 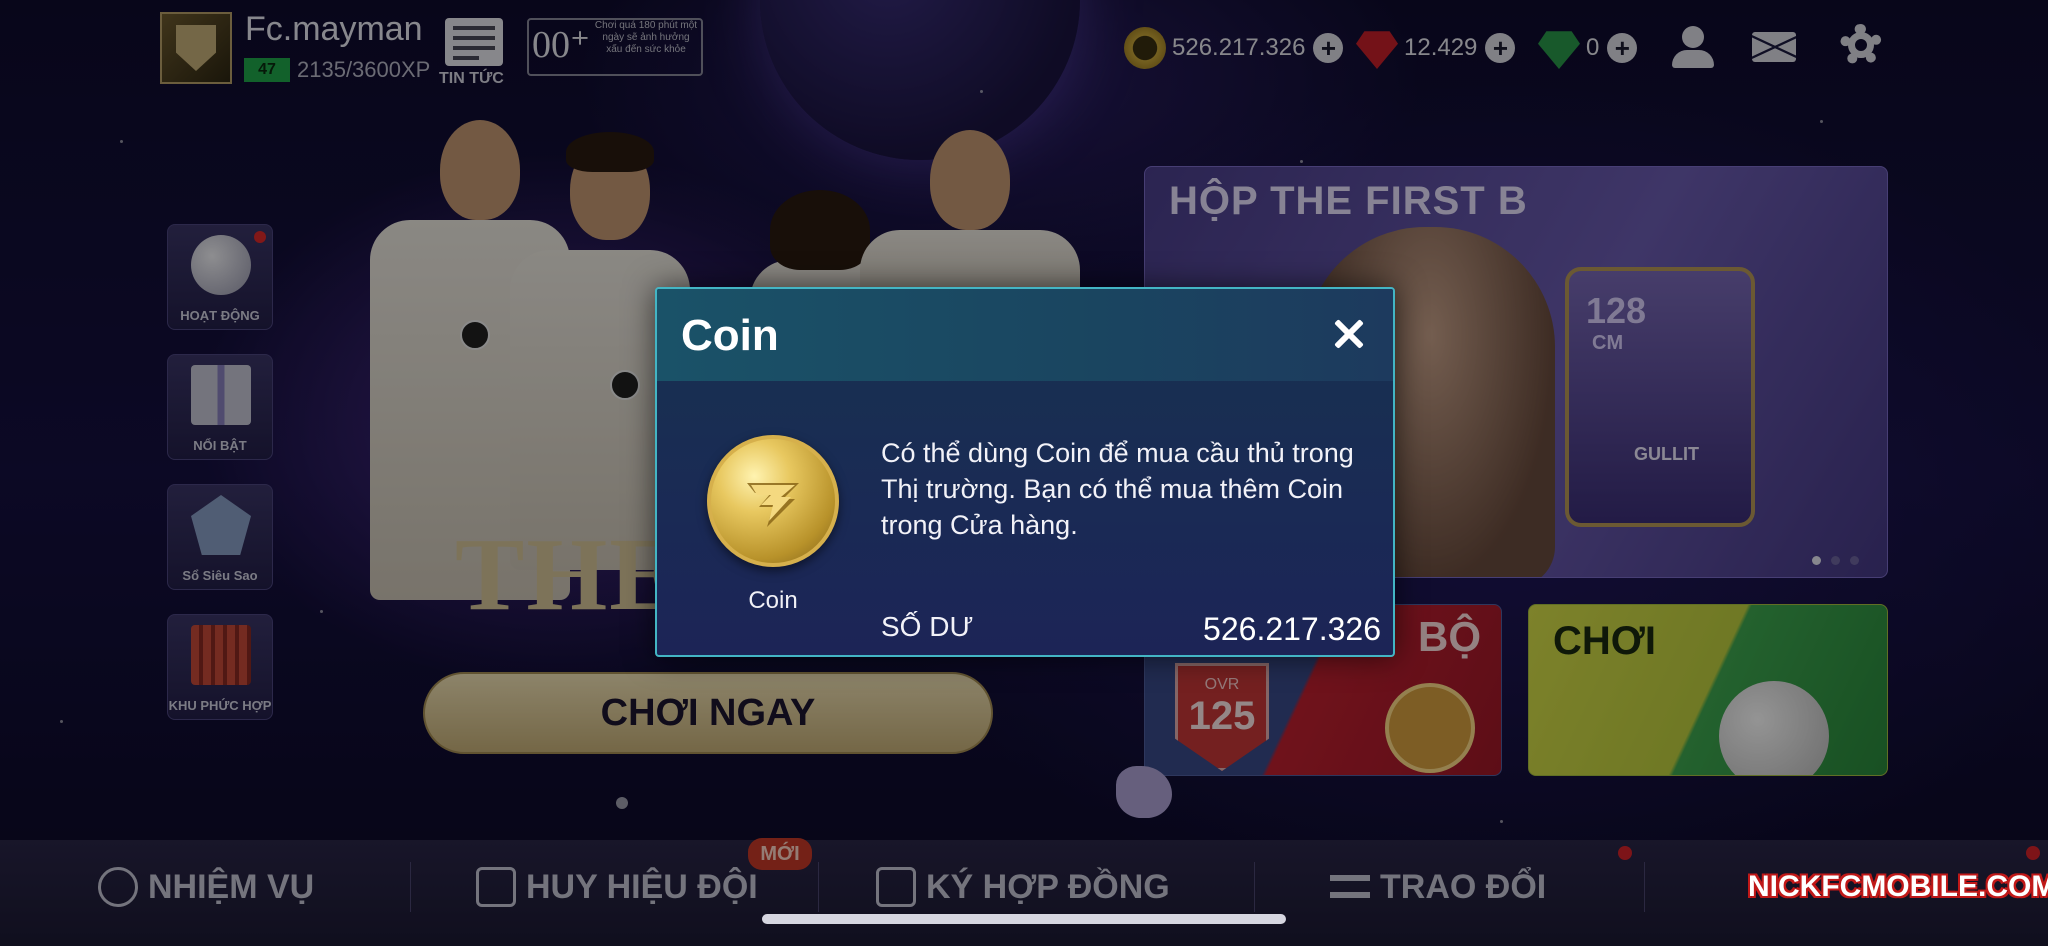 What do you see at coordinates (730, 335) in the screenshot?
I see `dialog-title: Coin` at bounding box center [730, 335].